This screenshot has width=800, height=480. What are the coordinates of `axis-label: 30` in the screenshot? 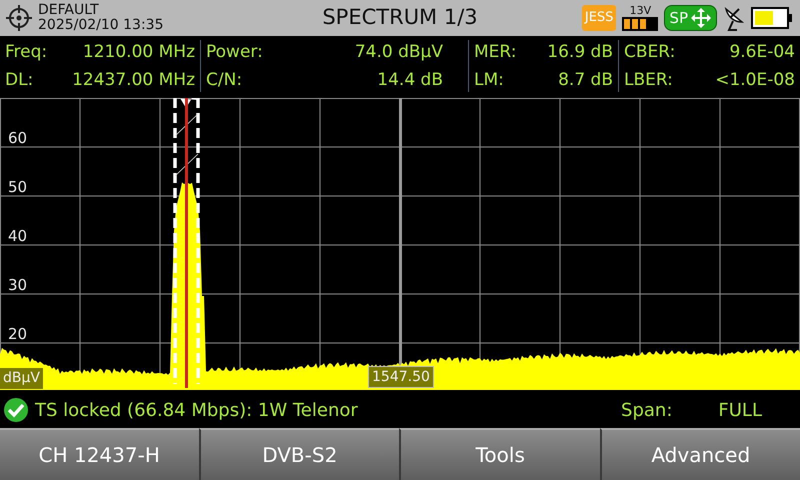 It's located at (18, 285).